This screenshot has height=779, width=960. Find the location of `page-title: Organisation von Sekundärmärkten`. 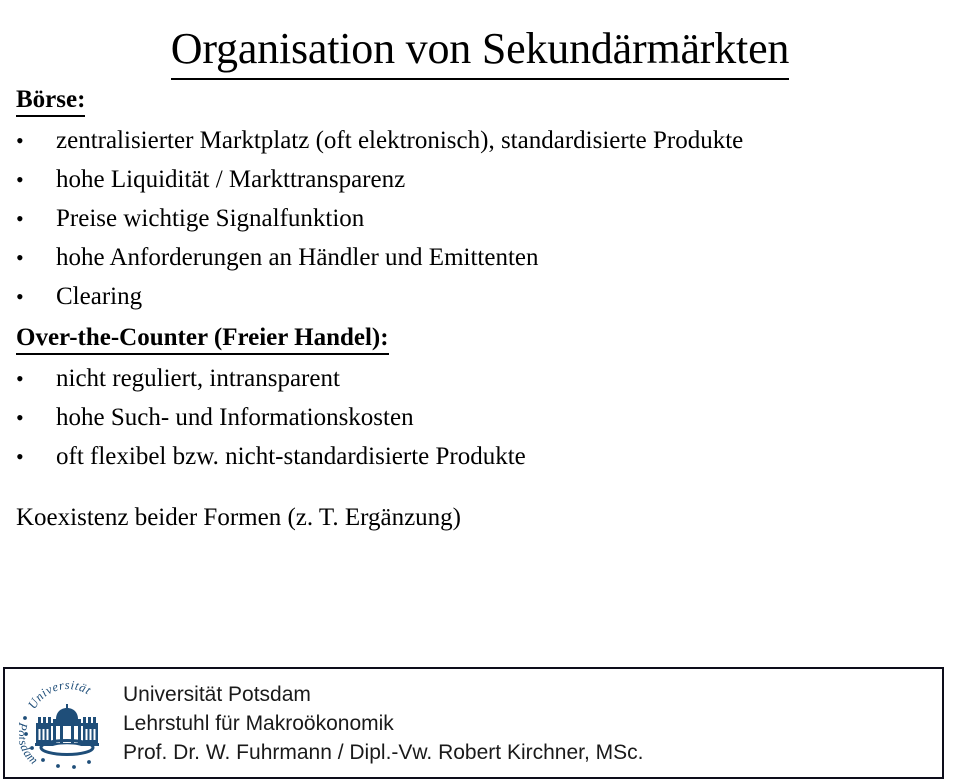

page-title: Organisation von Sekundärmärkten is located at coordinates (480, 51).